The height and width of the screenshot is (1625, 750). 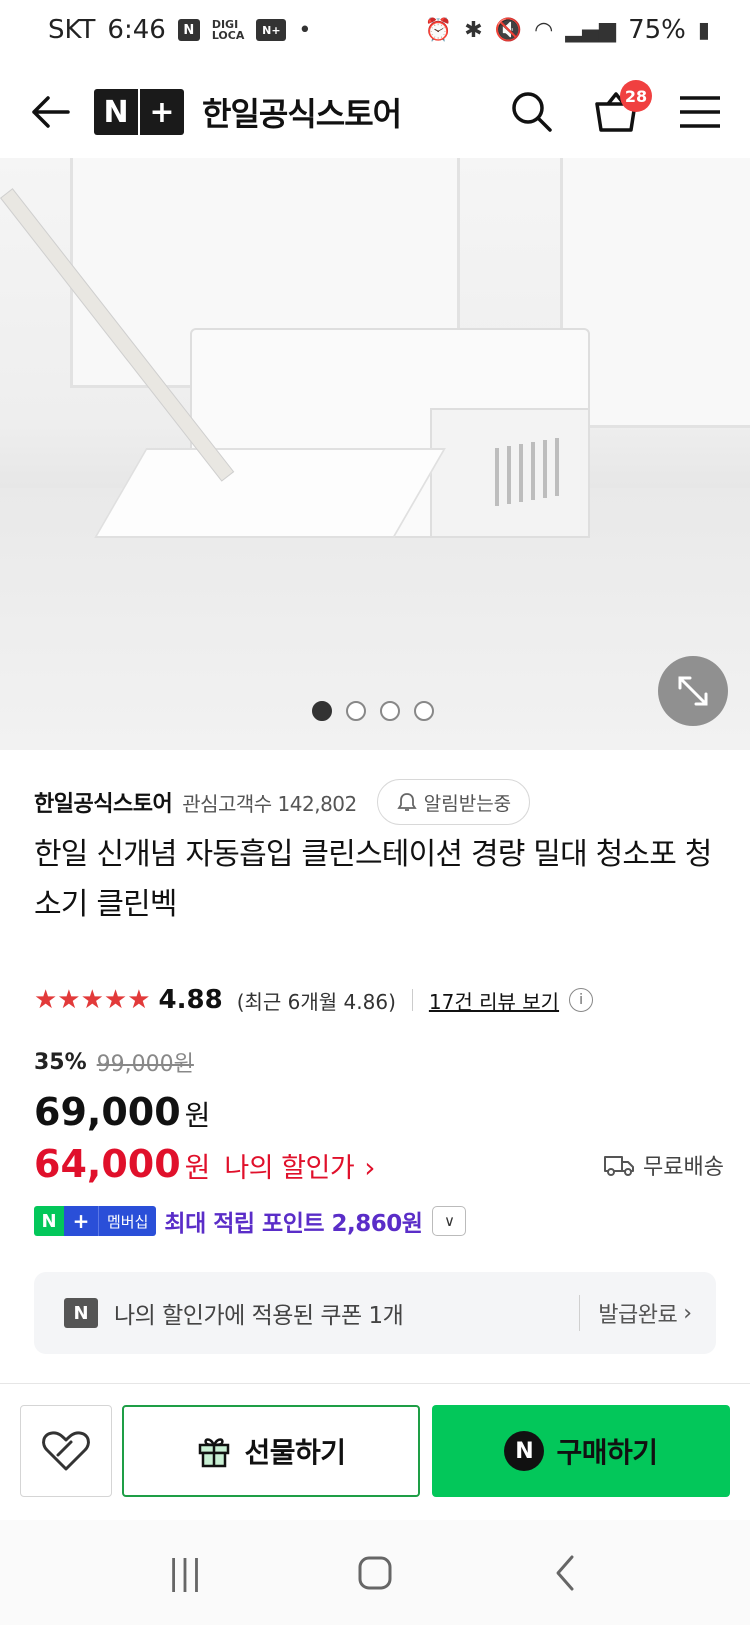 I want to click on loca-text: LOCA, so click(x=228, y=35).